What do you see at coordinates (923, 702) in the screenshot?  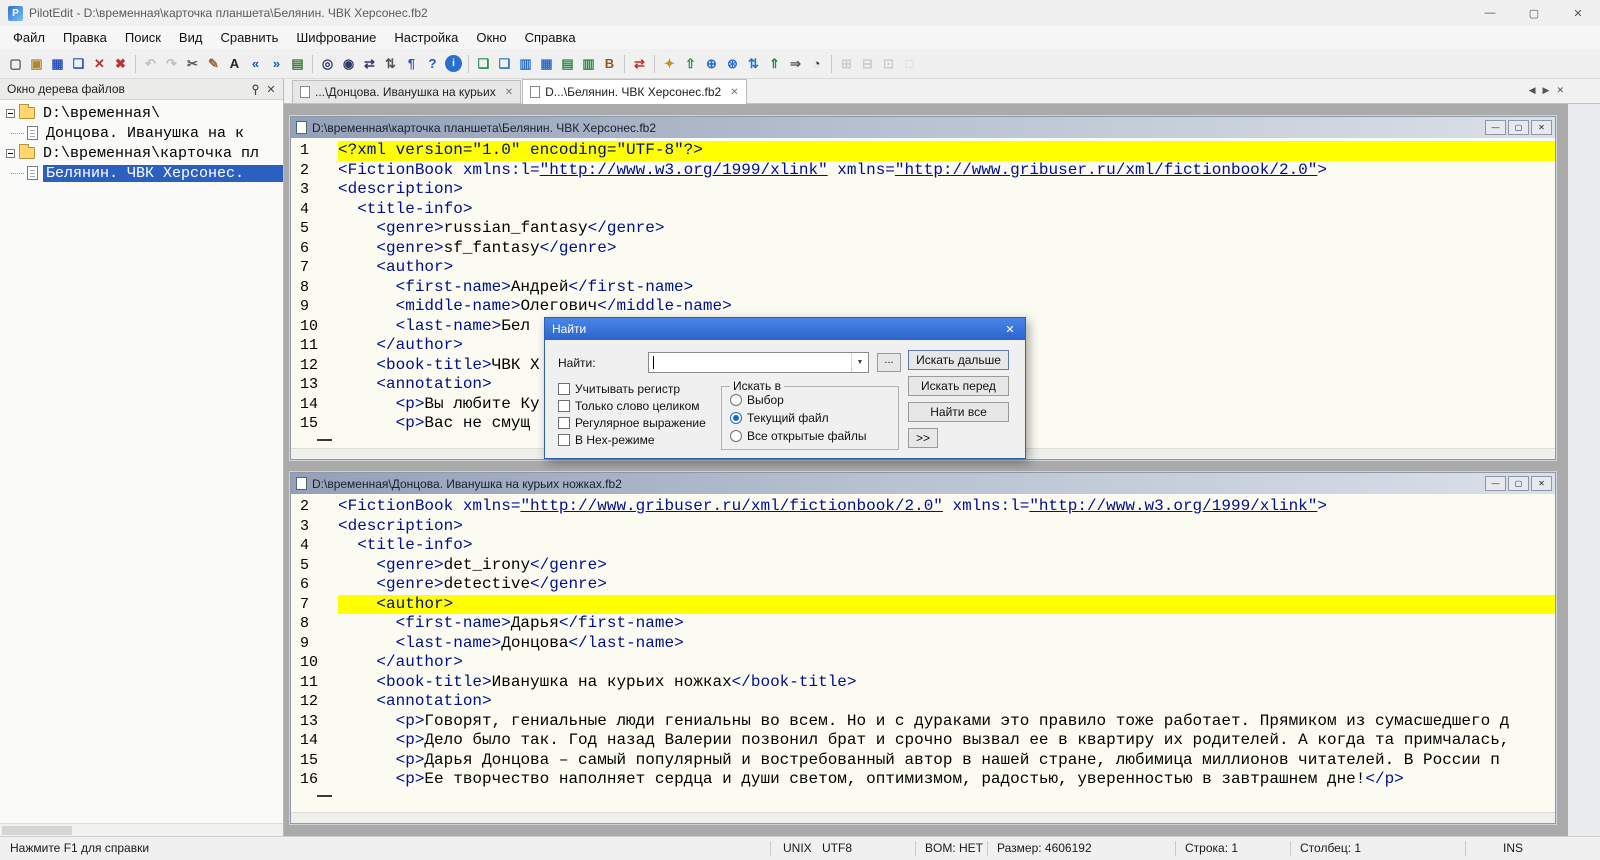 I see `code-line: 12 <annotation>` at bounding box center [923, 702].